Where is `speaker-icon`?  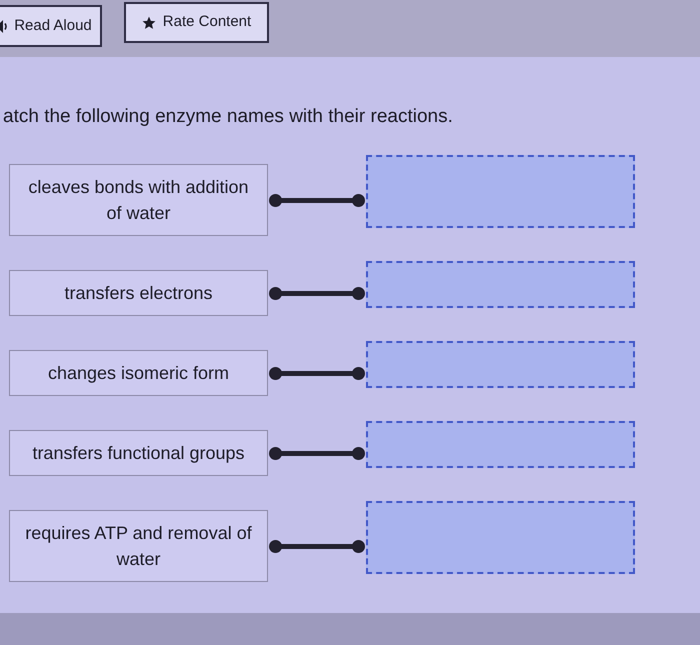
speaker-icon is located at coordinates (4, 26).